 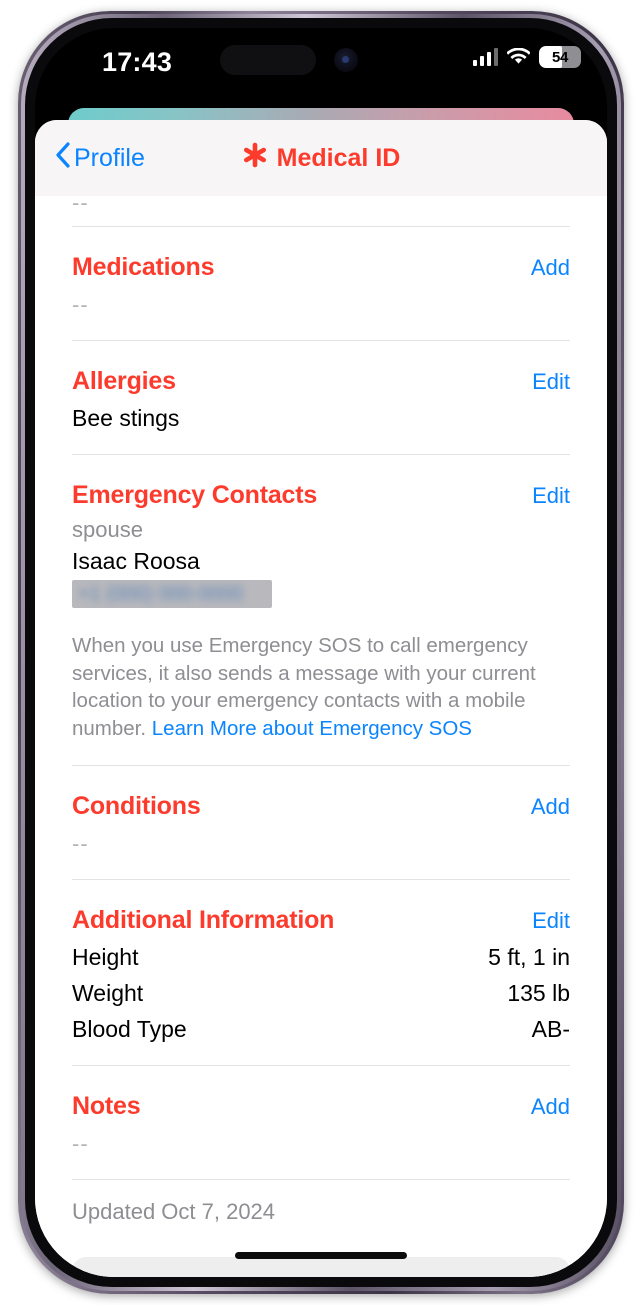 I want to click on status-bar-indicators: 54, so click(x=526, y=57).